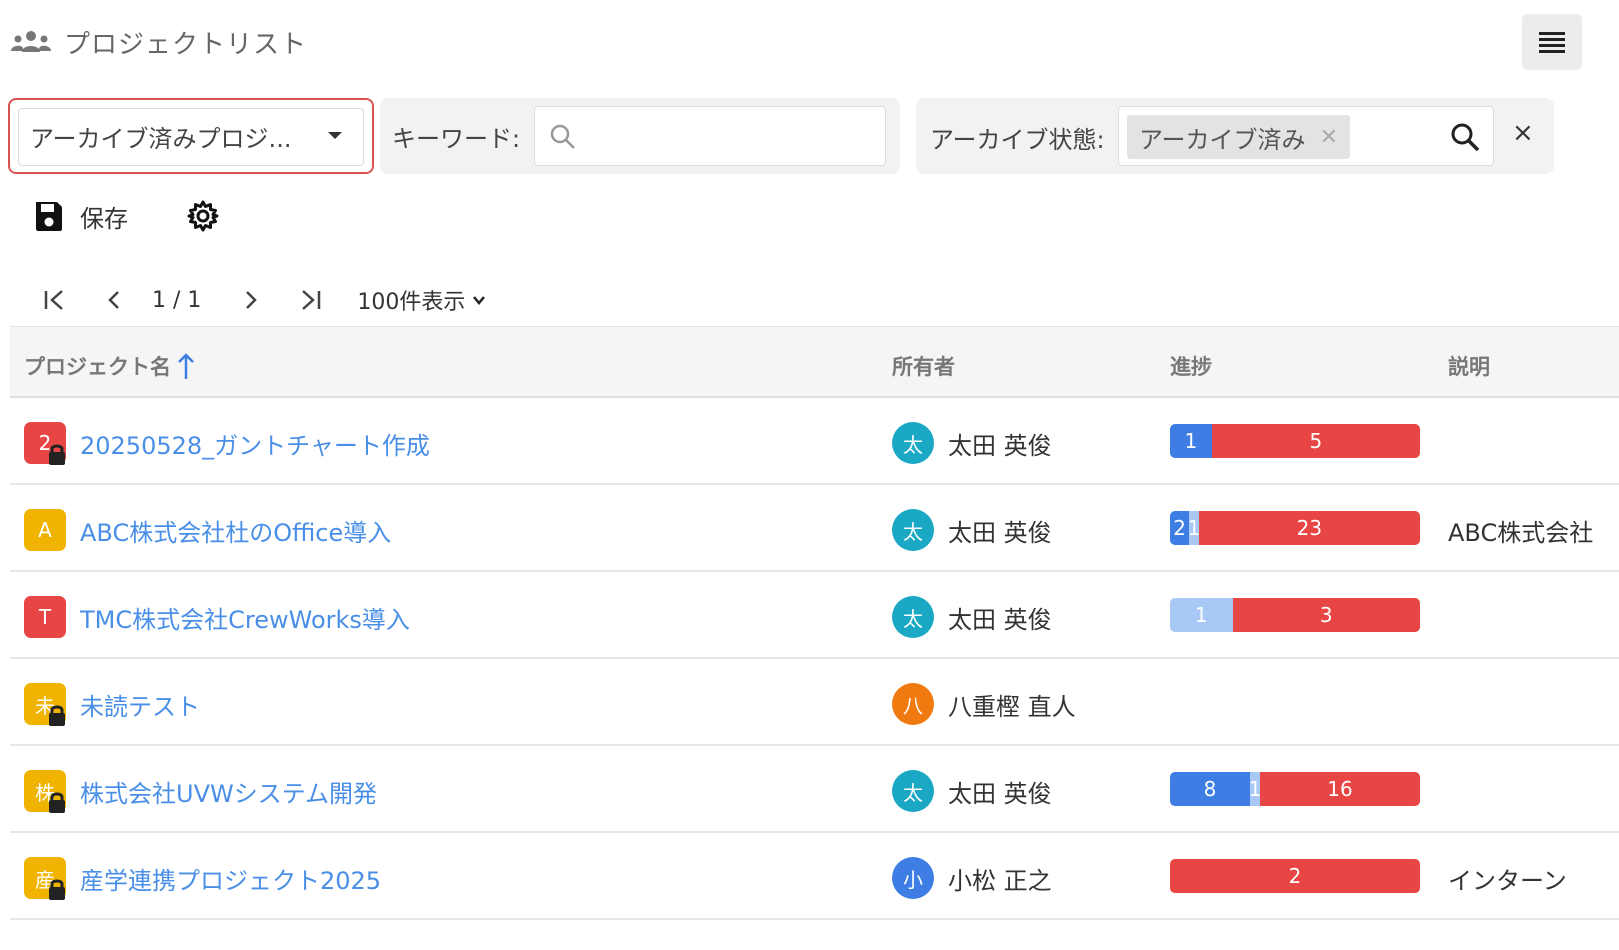 Image resolution: width=1619 pixels, height=950 pixels. I want to click on table-row: 産産学連携プロジェクト2025 小小松 正之 2 インターン, so click(814, 876).